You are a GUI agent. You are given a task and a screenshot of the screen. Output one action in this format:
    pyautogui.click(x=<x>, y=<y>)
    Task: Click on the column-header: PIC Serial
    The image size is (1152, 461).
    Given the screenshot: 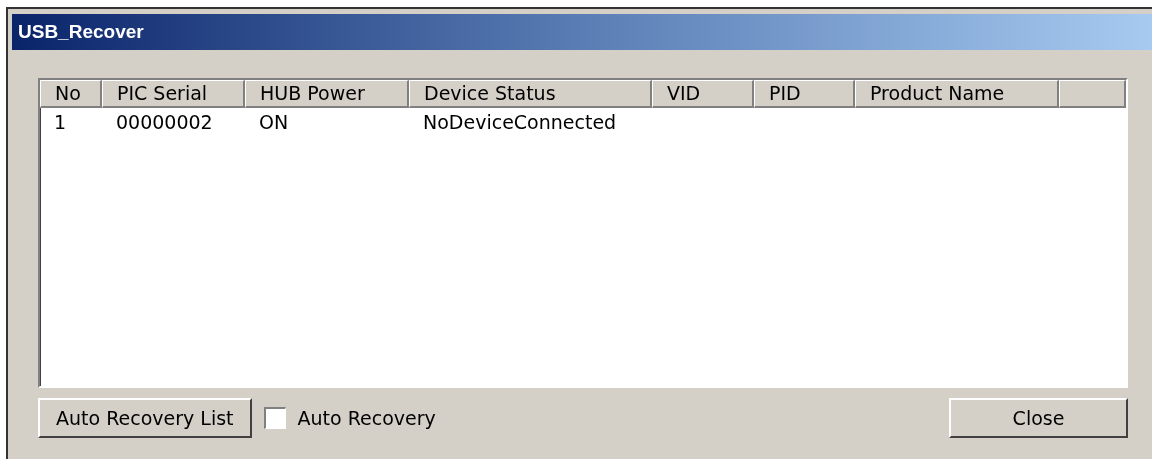 What is the action you would take?
    pyautogui.click(x=173, y=94)
    